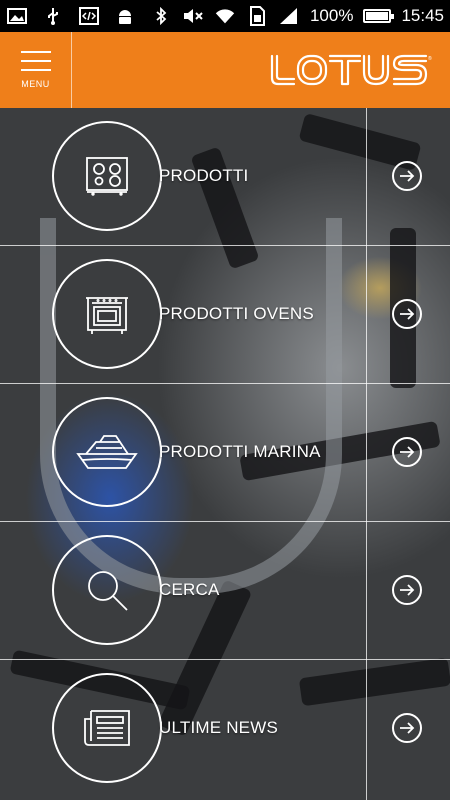  I want to click on usb-icon, so click(53, 16).